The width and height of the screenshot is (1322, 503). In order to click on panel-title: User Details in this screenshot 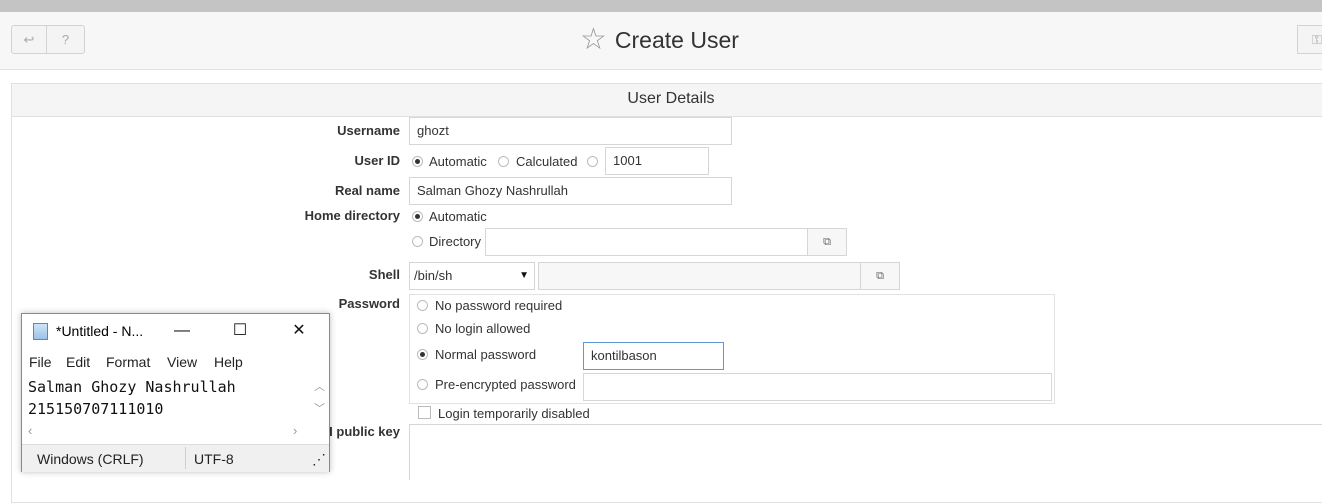, I will do `click(667, 100)`.